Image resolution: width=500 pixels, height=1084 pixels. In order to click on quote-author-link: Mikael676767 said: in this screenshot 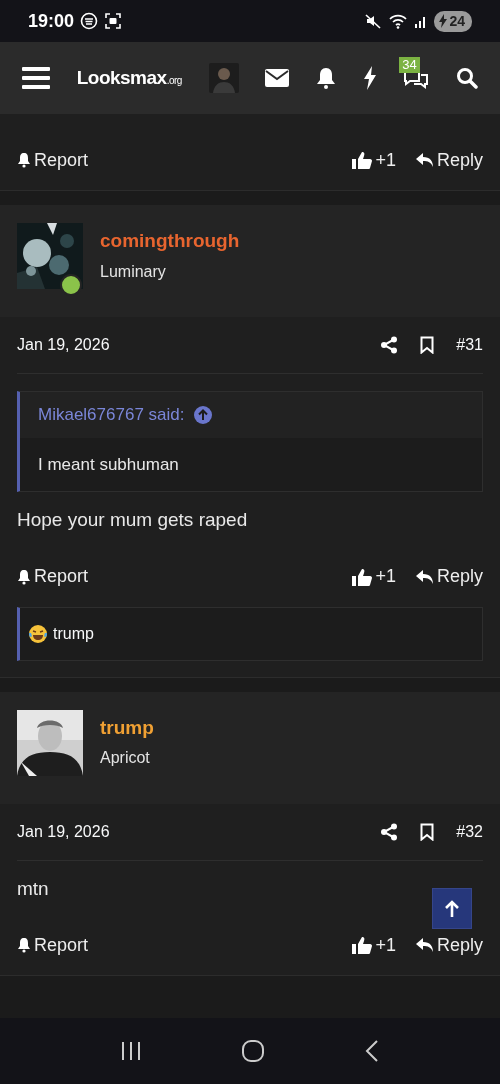, I will do `click(111, 415)`.